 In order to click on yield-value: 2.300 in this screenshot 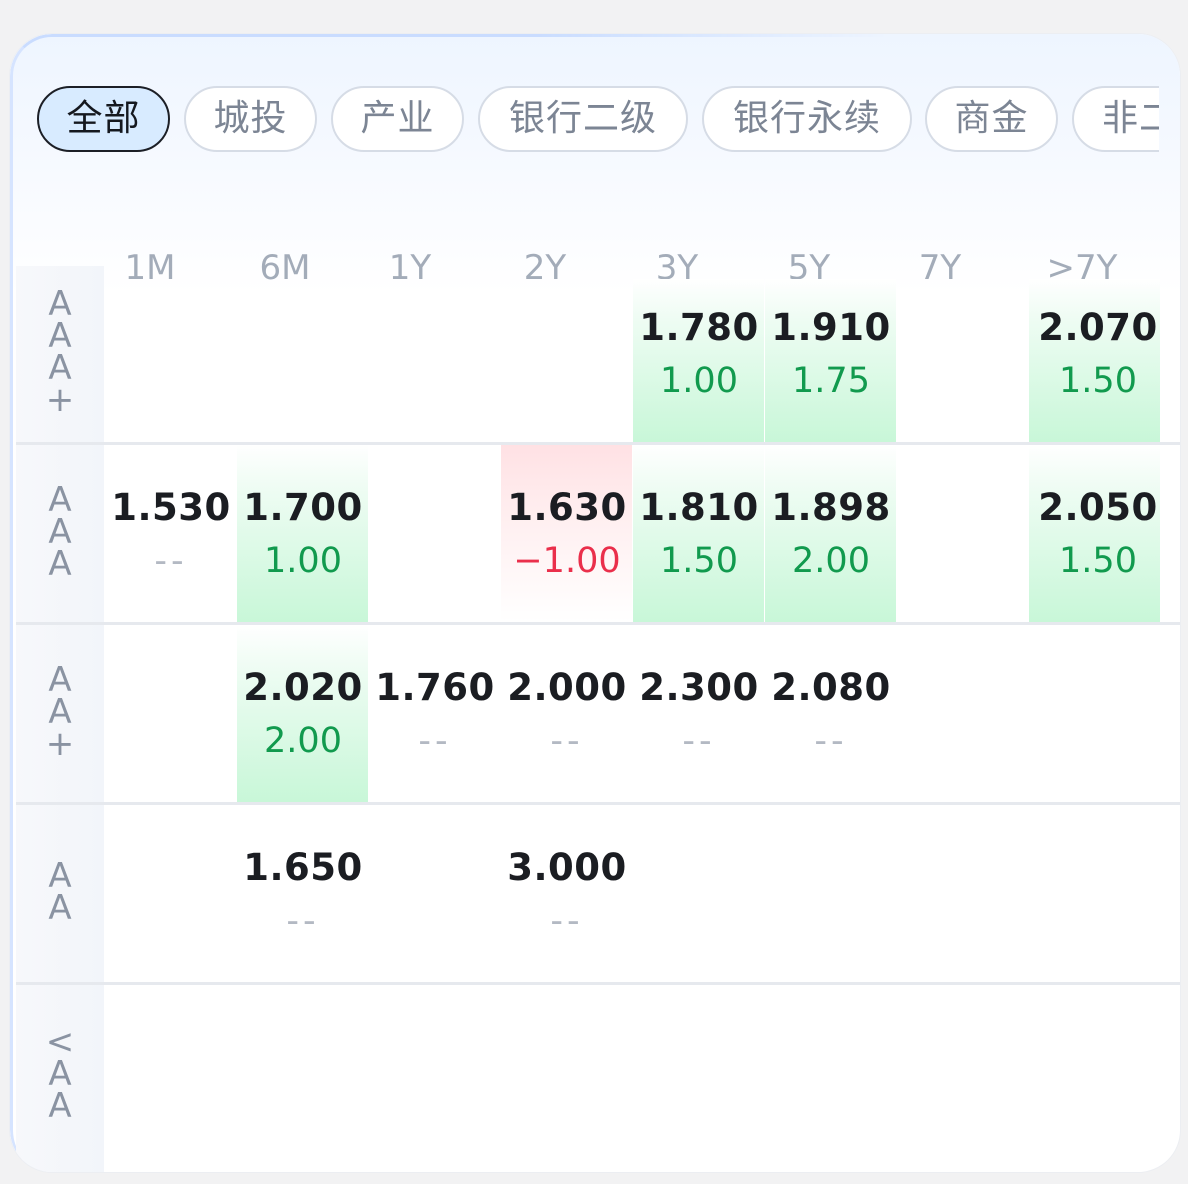, I will do `click(699, 687)`.